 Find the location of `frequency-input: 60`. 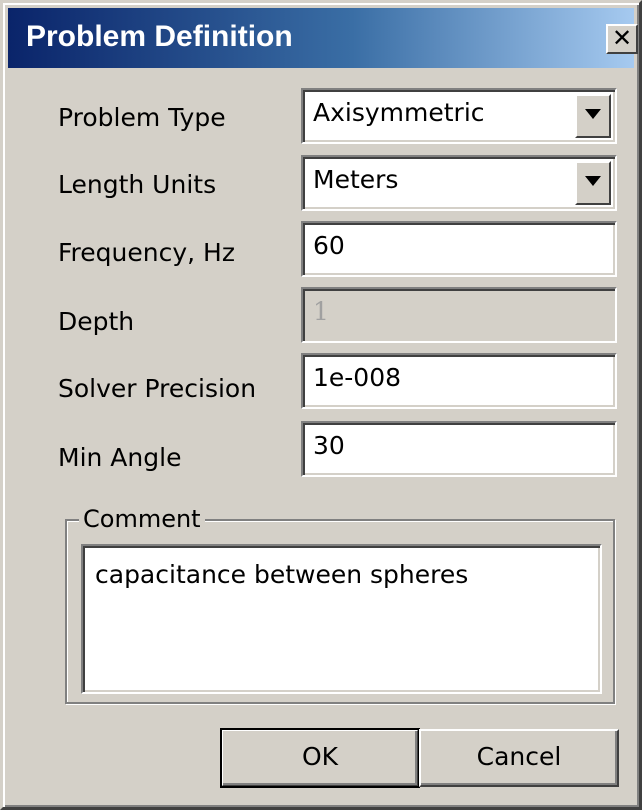

frequency-input: 60 is located at coordinates (459, 249).